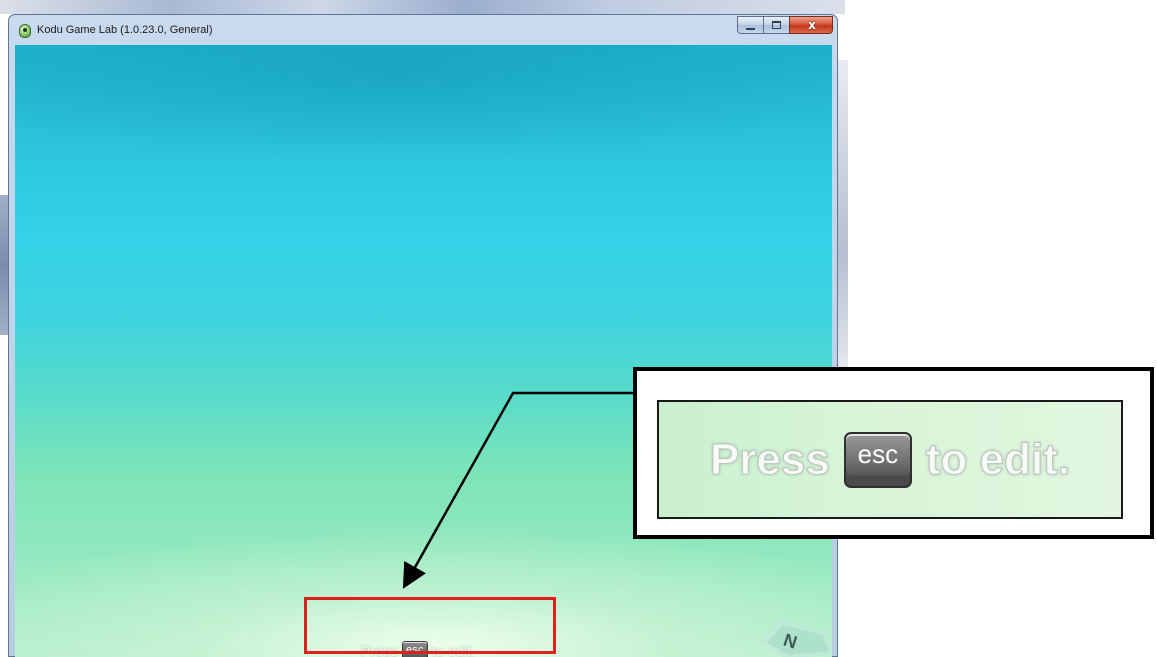  I want to click on highlight-box, so click(430, 625).